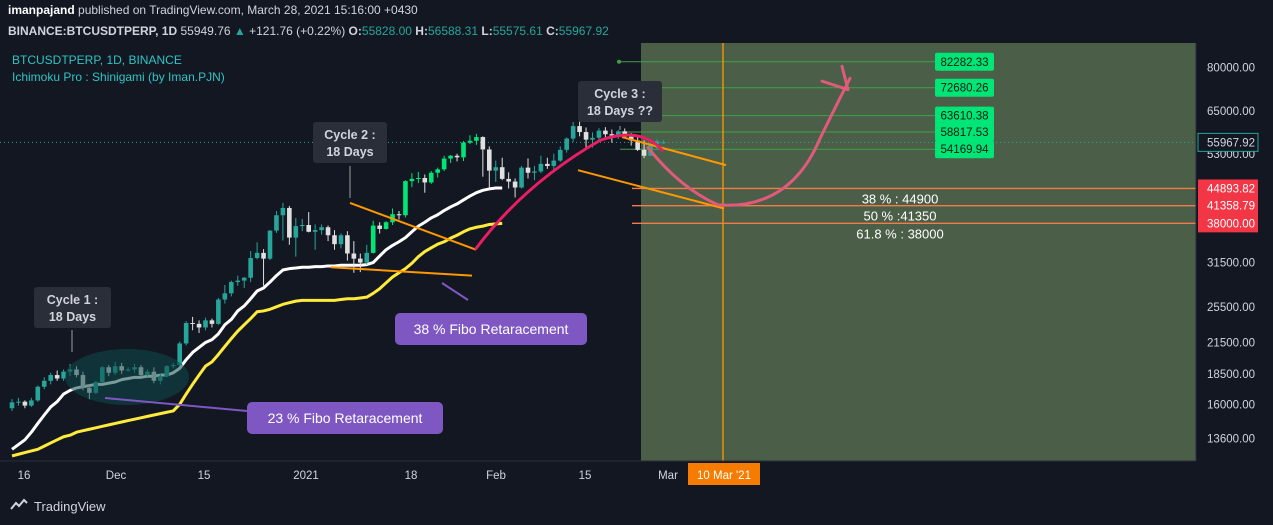 The height and width of the screenshot is (525, 1273). What do you see at coordinates (900, 198) in the screenshot?
I see `fib-level-label: 38 % : 44900` at bounding box center [900, 198].